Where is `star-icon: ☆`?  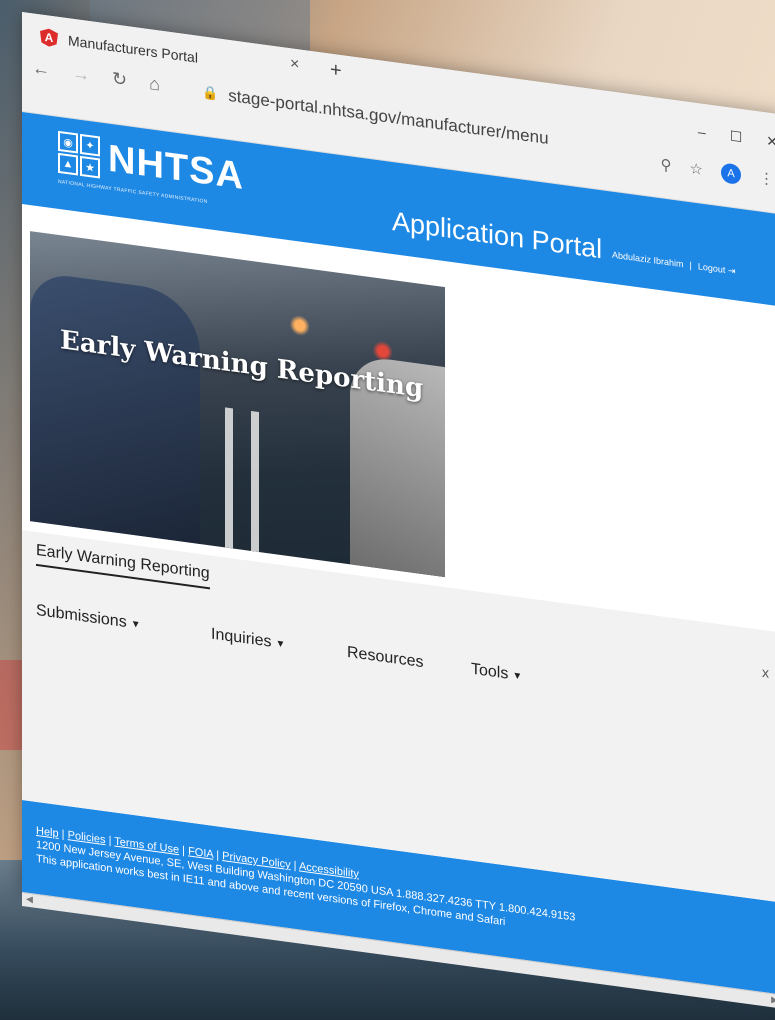
star-icon: ☆ is located at coordinates (696, 169).